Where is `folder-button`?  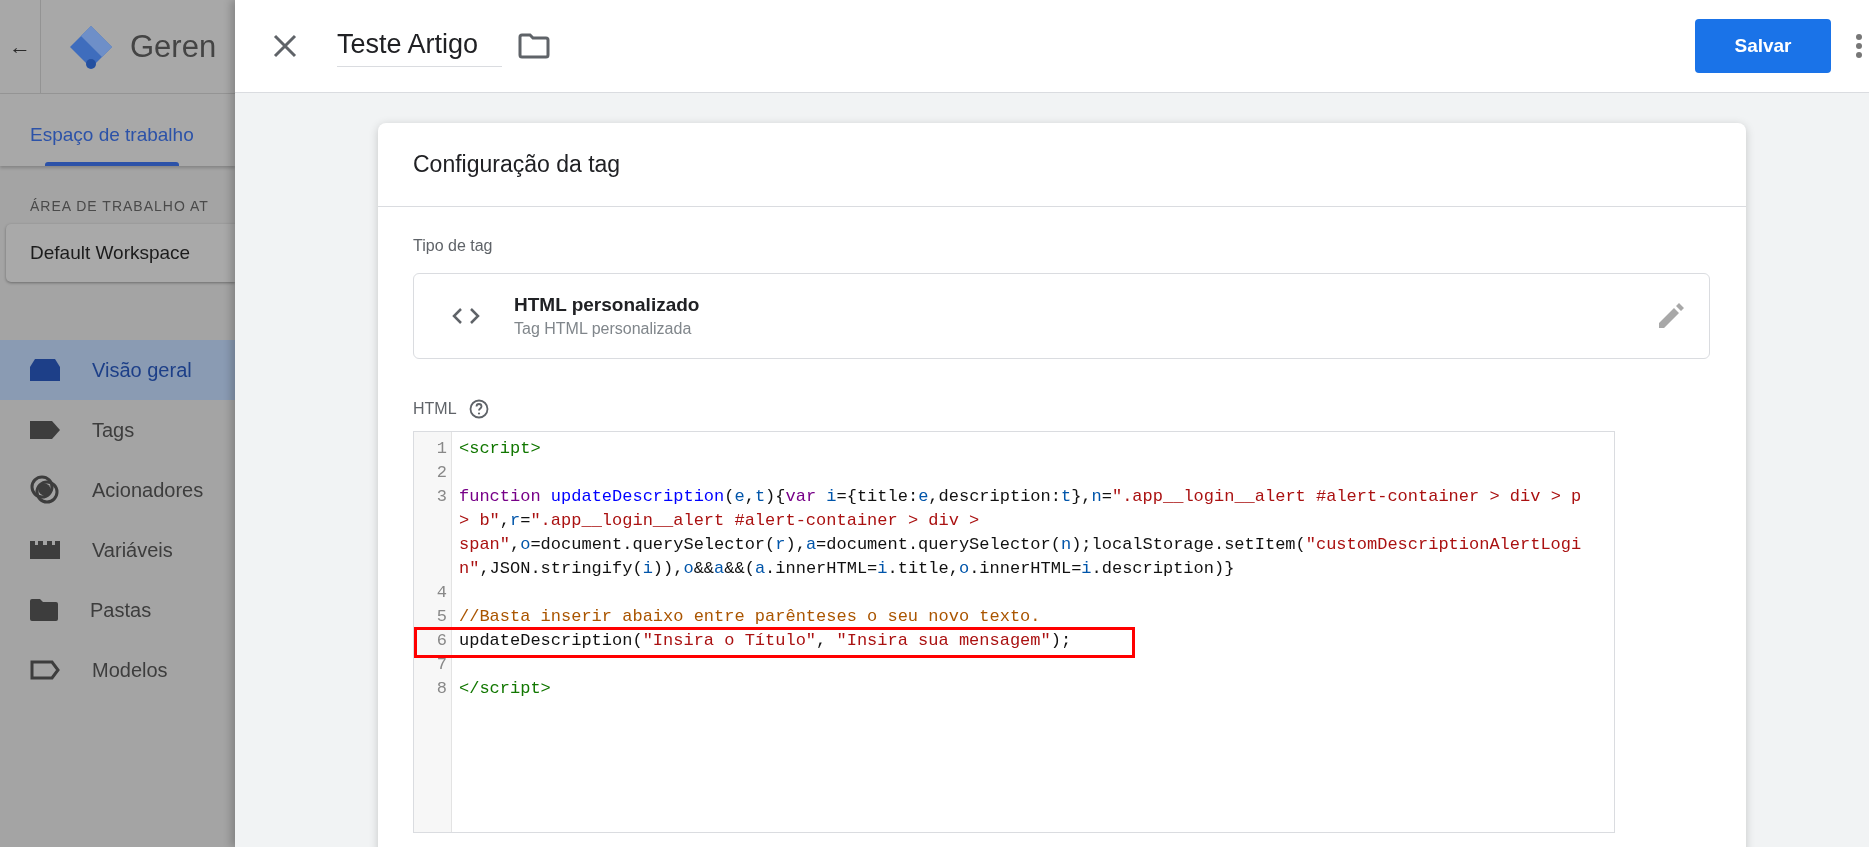
folder-button is located at coordinates (534, 46).